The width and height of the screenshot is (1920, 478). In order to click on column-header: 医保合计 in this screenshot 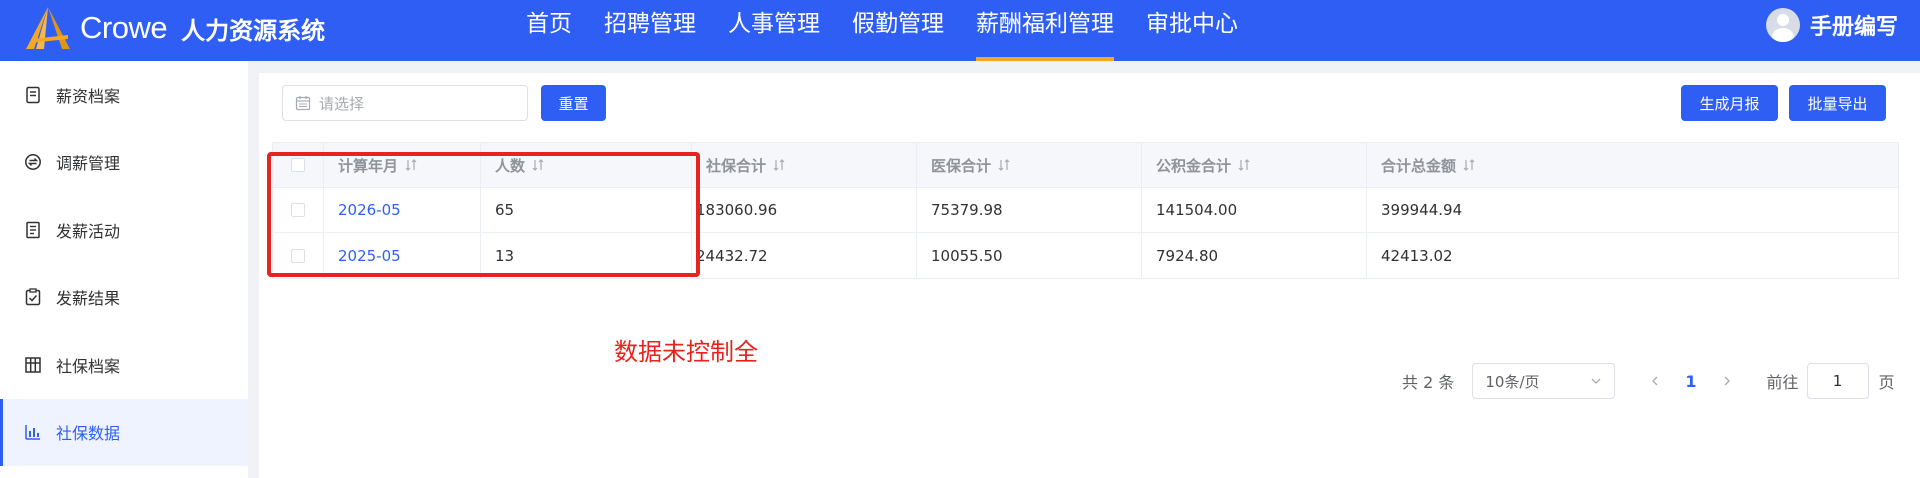, I will do `click(1029, 165)`.